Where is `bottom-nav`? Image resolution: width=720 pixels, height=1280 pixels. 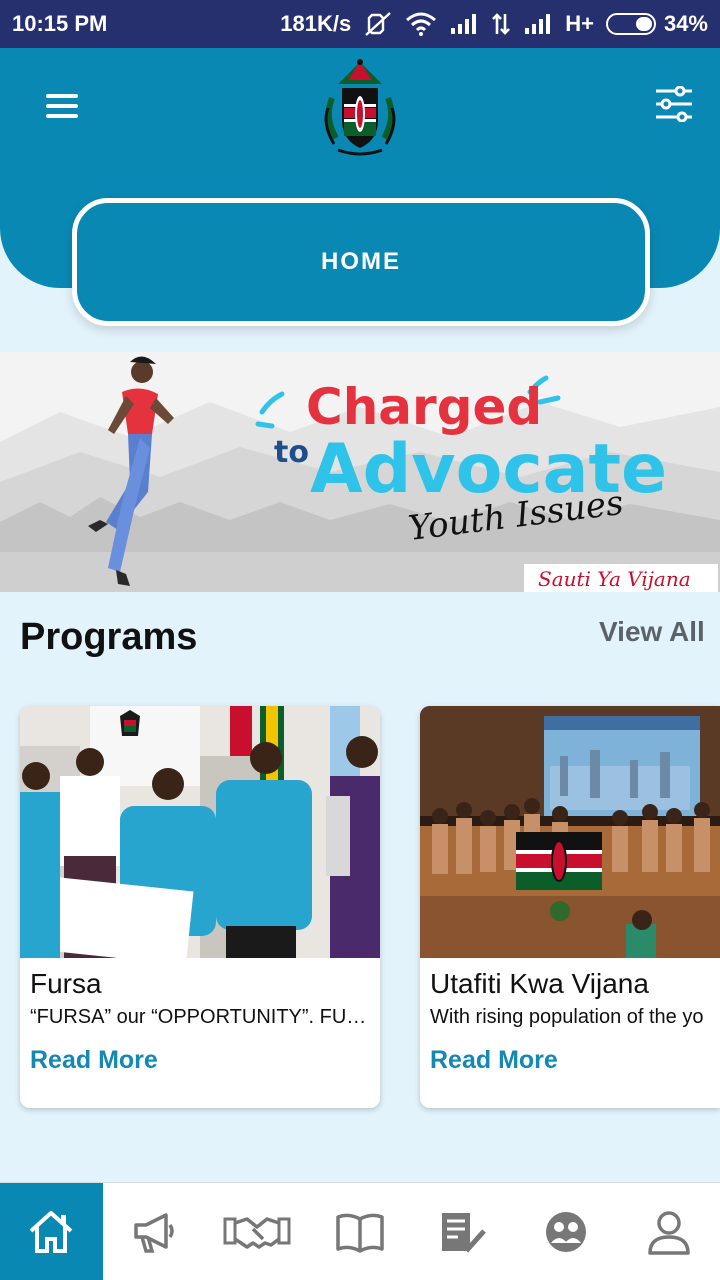 bottom-nav is located at coordinates (360, 1231).